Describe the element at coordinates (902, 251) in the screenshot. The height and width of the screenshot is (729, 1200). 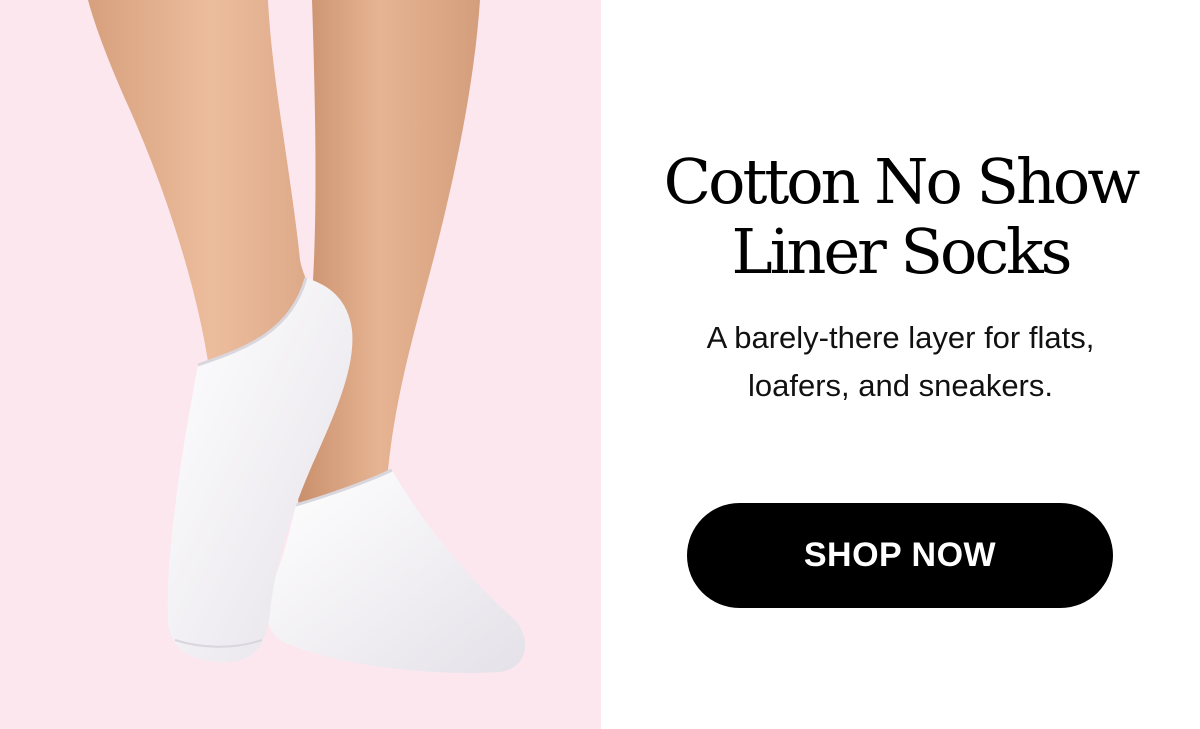
I see `headline-line-2: Liner Socks` at that location.